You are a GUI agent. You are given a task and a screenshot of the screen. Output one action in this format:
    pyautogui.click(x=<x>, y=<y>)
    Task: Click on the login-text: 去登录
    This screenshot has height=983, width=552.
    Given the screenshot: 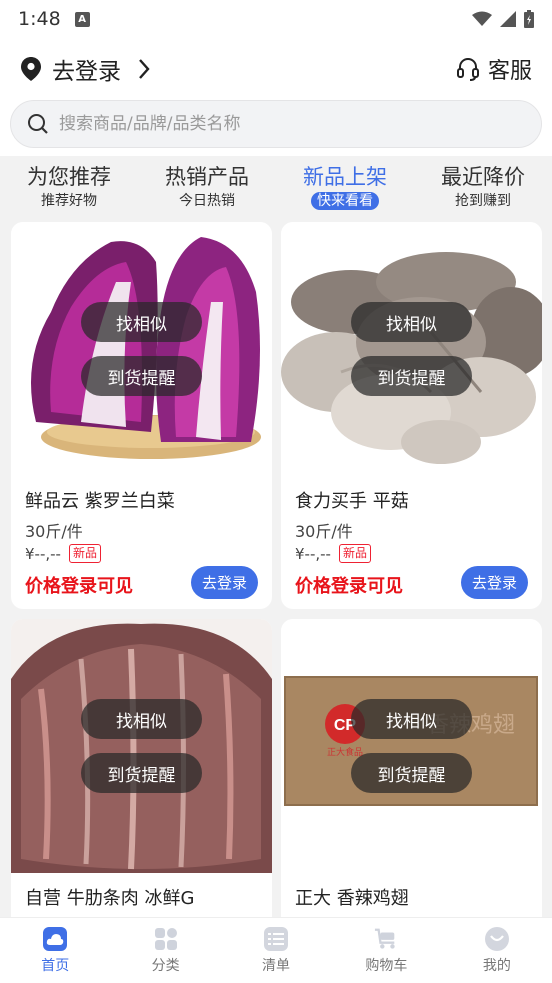 What is the action you would take?
    pyautogui.click(x=86, y=72)
    